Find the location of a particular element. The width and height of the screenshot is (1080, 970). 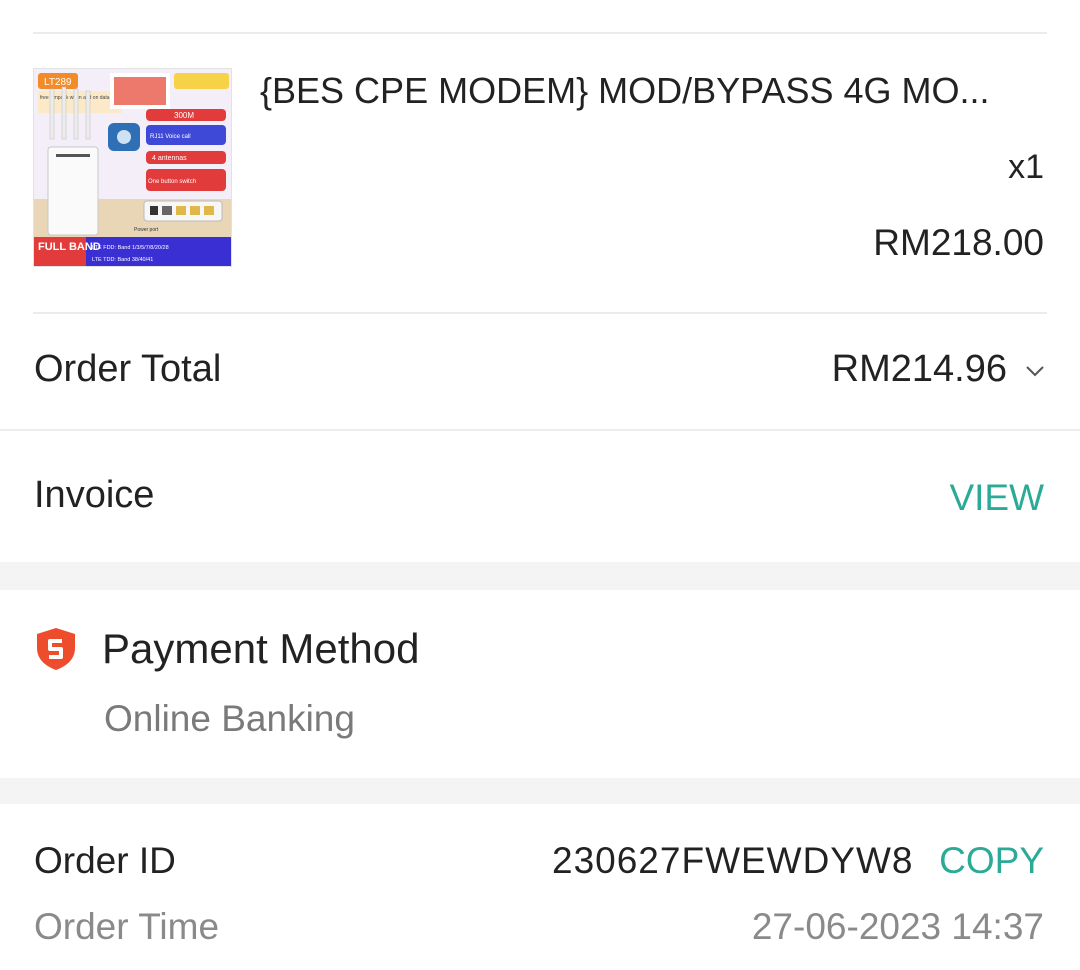

invoice-label: Invoice is located at coordinates (94, 495).